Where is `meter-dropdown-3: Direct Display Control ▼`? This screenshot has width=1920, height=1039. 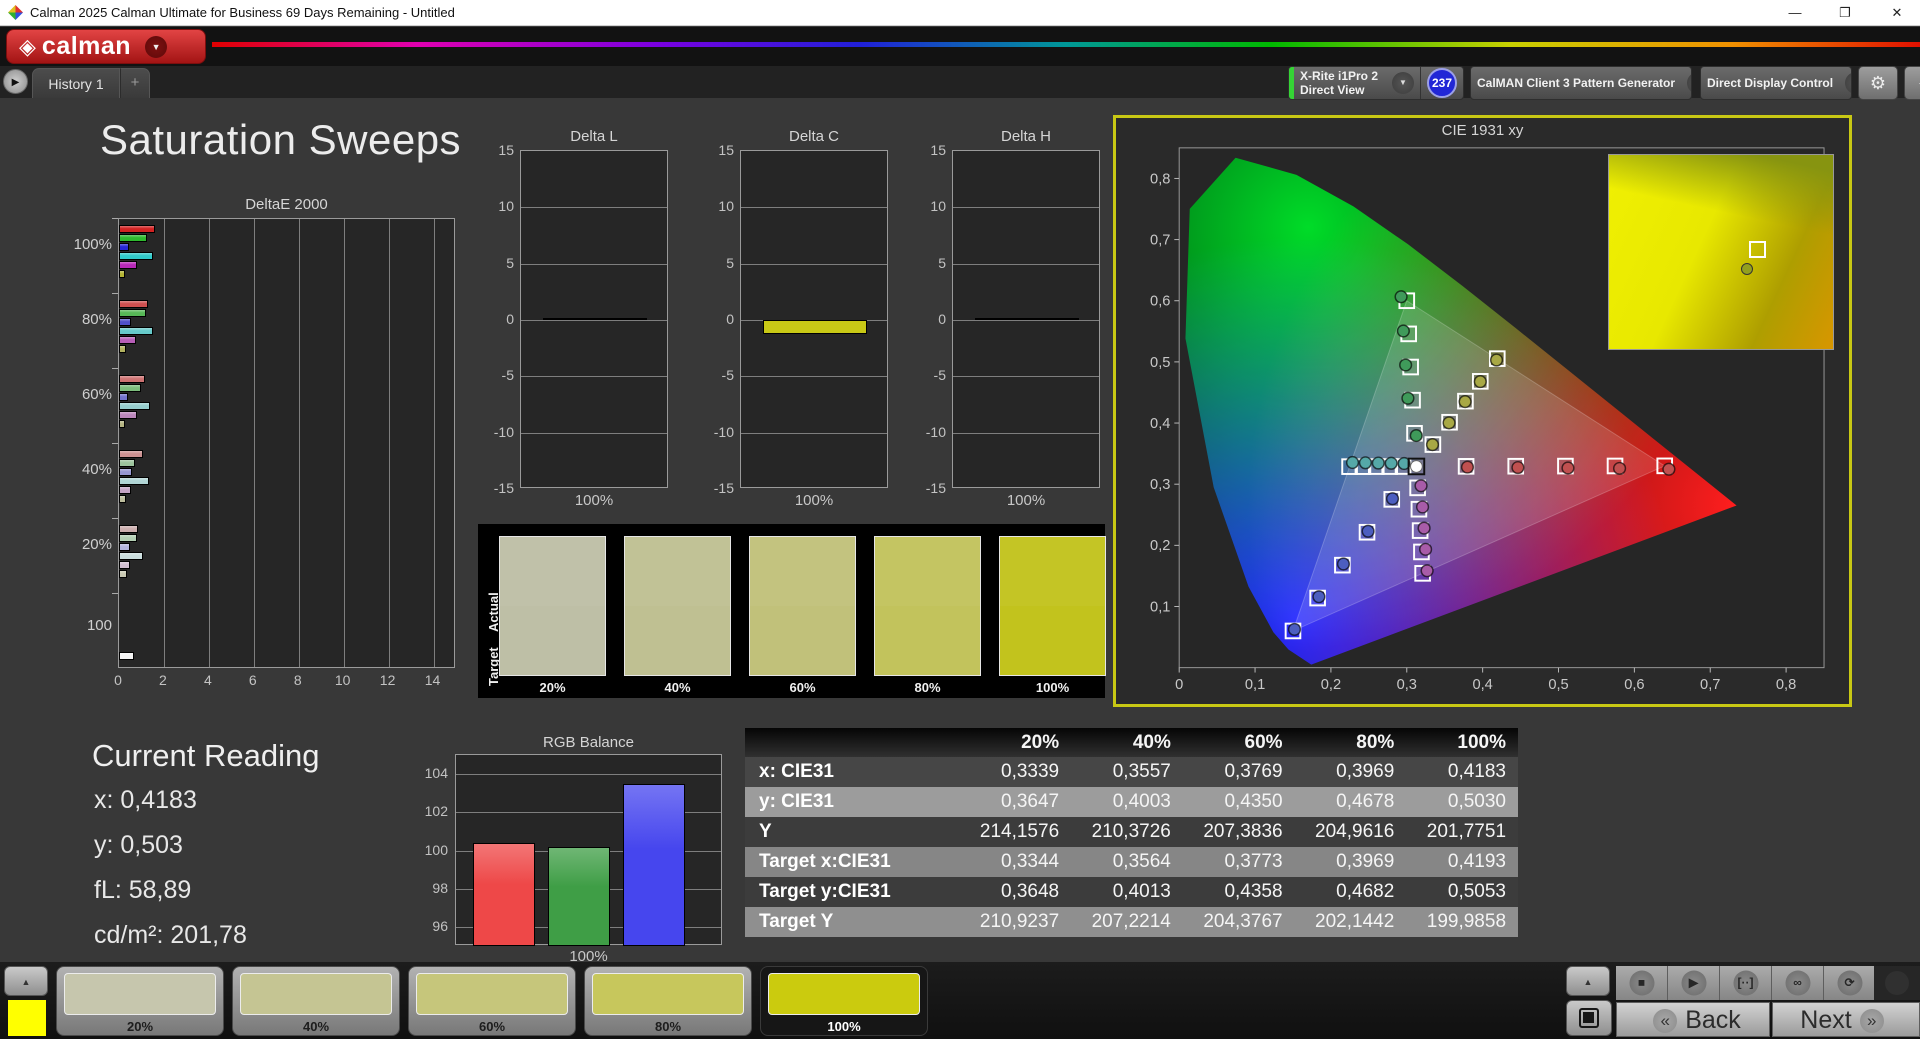
meter-dropdown-3: Direct Display Control ▼ is located at coordinates (1776, 83).